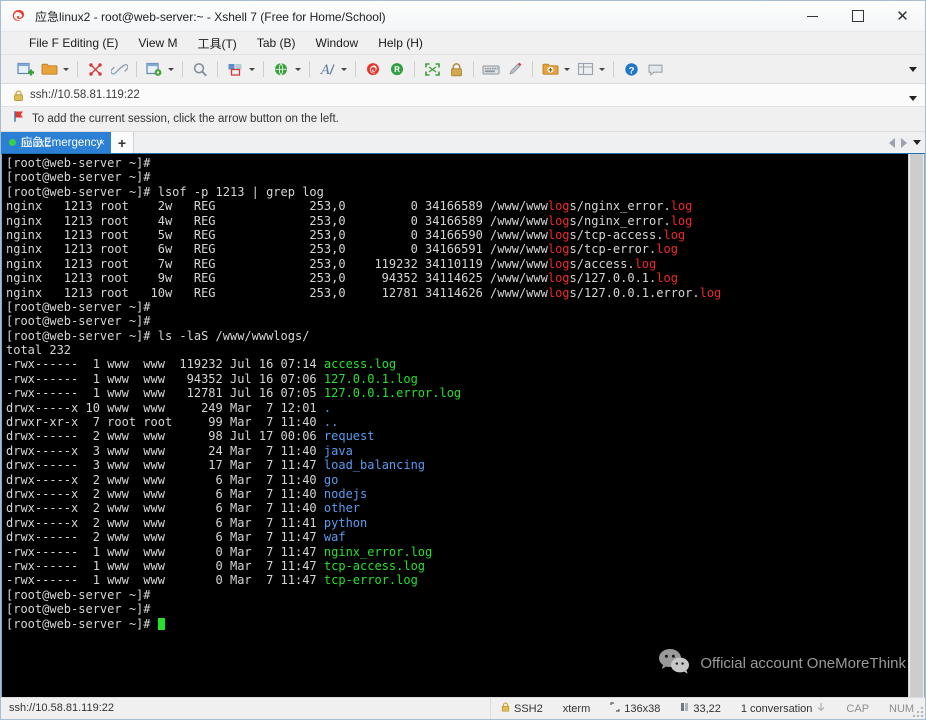 The image size is (926, 720). I want to click on terminal-line: drwxr-xr-x 7 root root 99 Mar 7 11:40 .., so click(457, 422).